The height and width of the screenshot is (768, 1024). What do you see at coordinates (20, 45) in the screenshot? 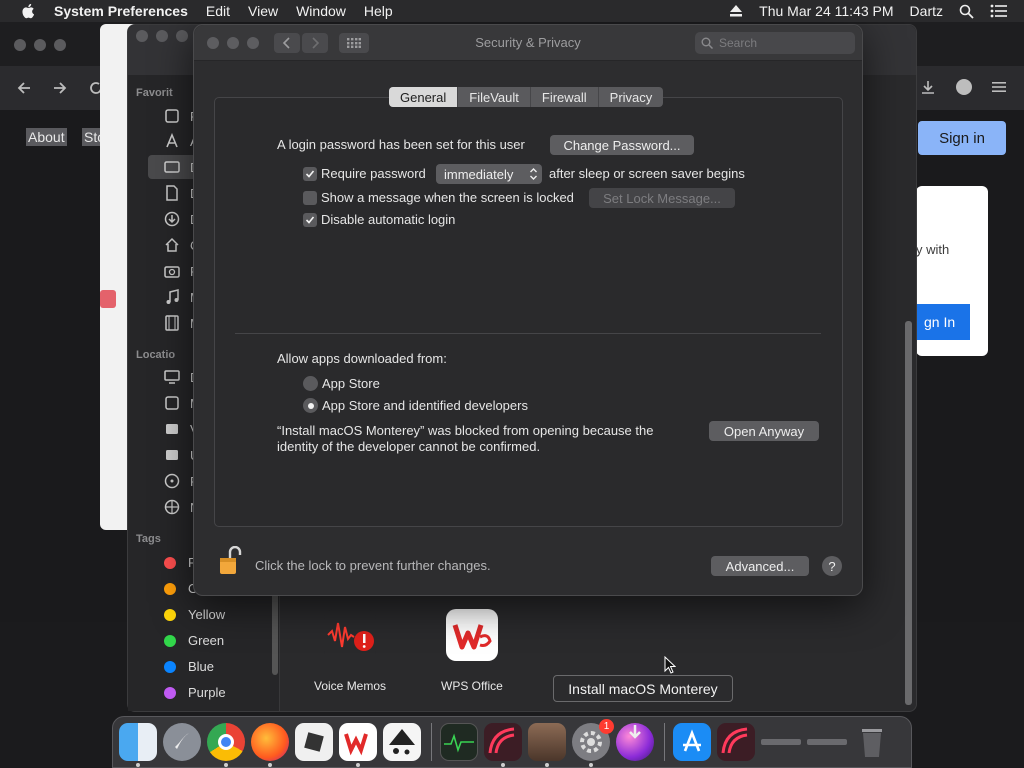
I see `close-icon` at bounding box center [20, 45].